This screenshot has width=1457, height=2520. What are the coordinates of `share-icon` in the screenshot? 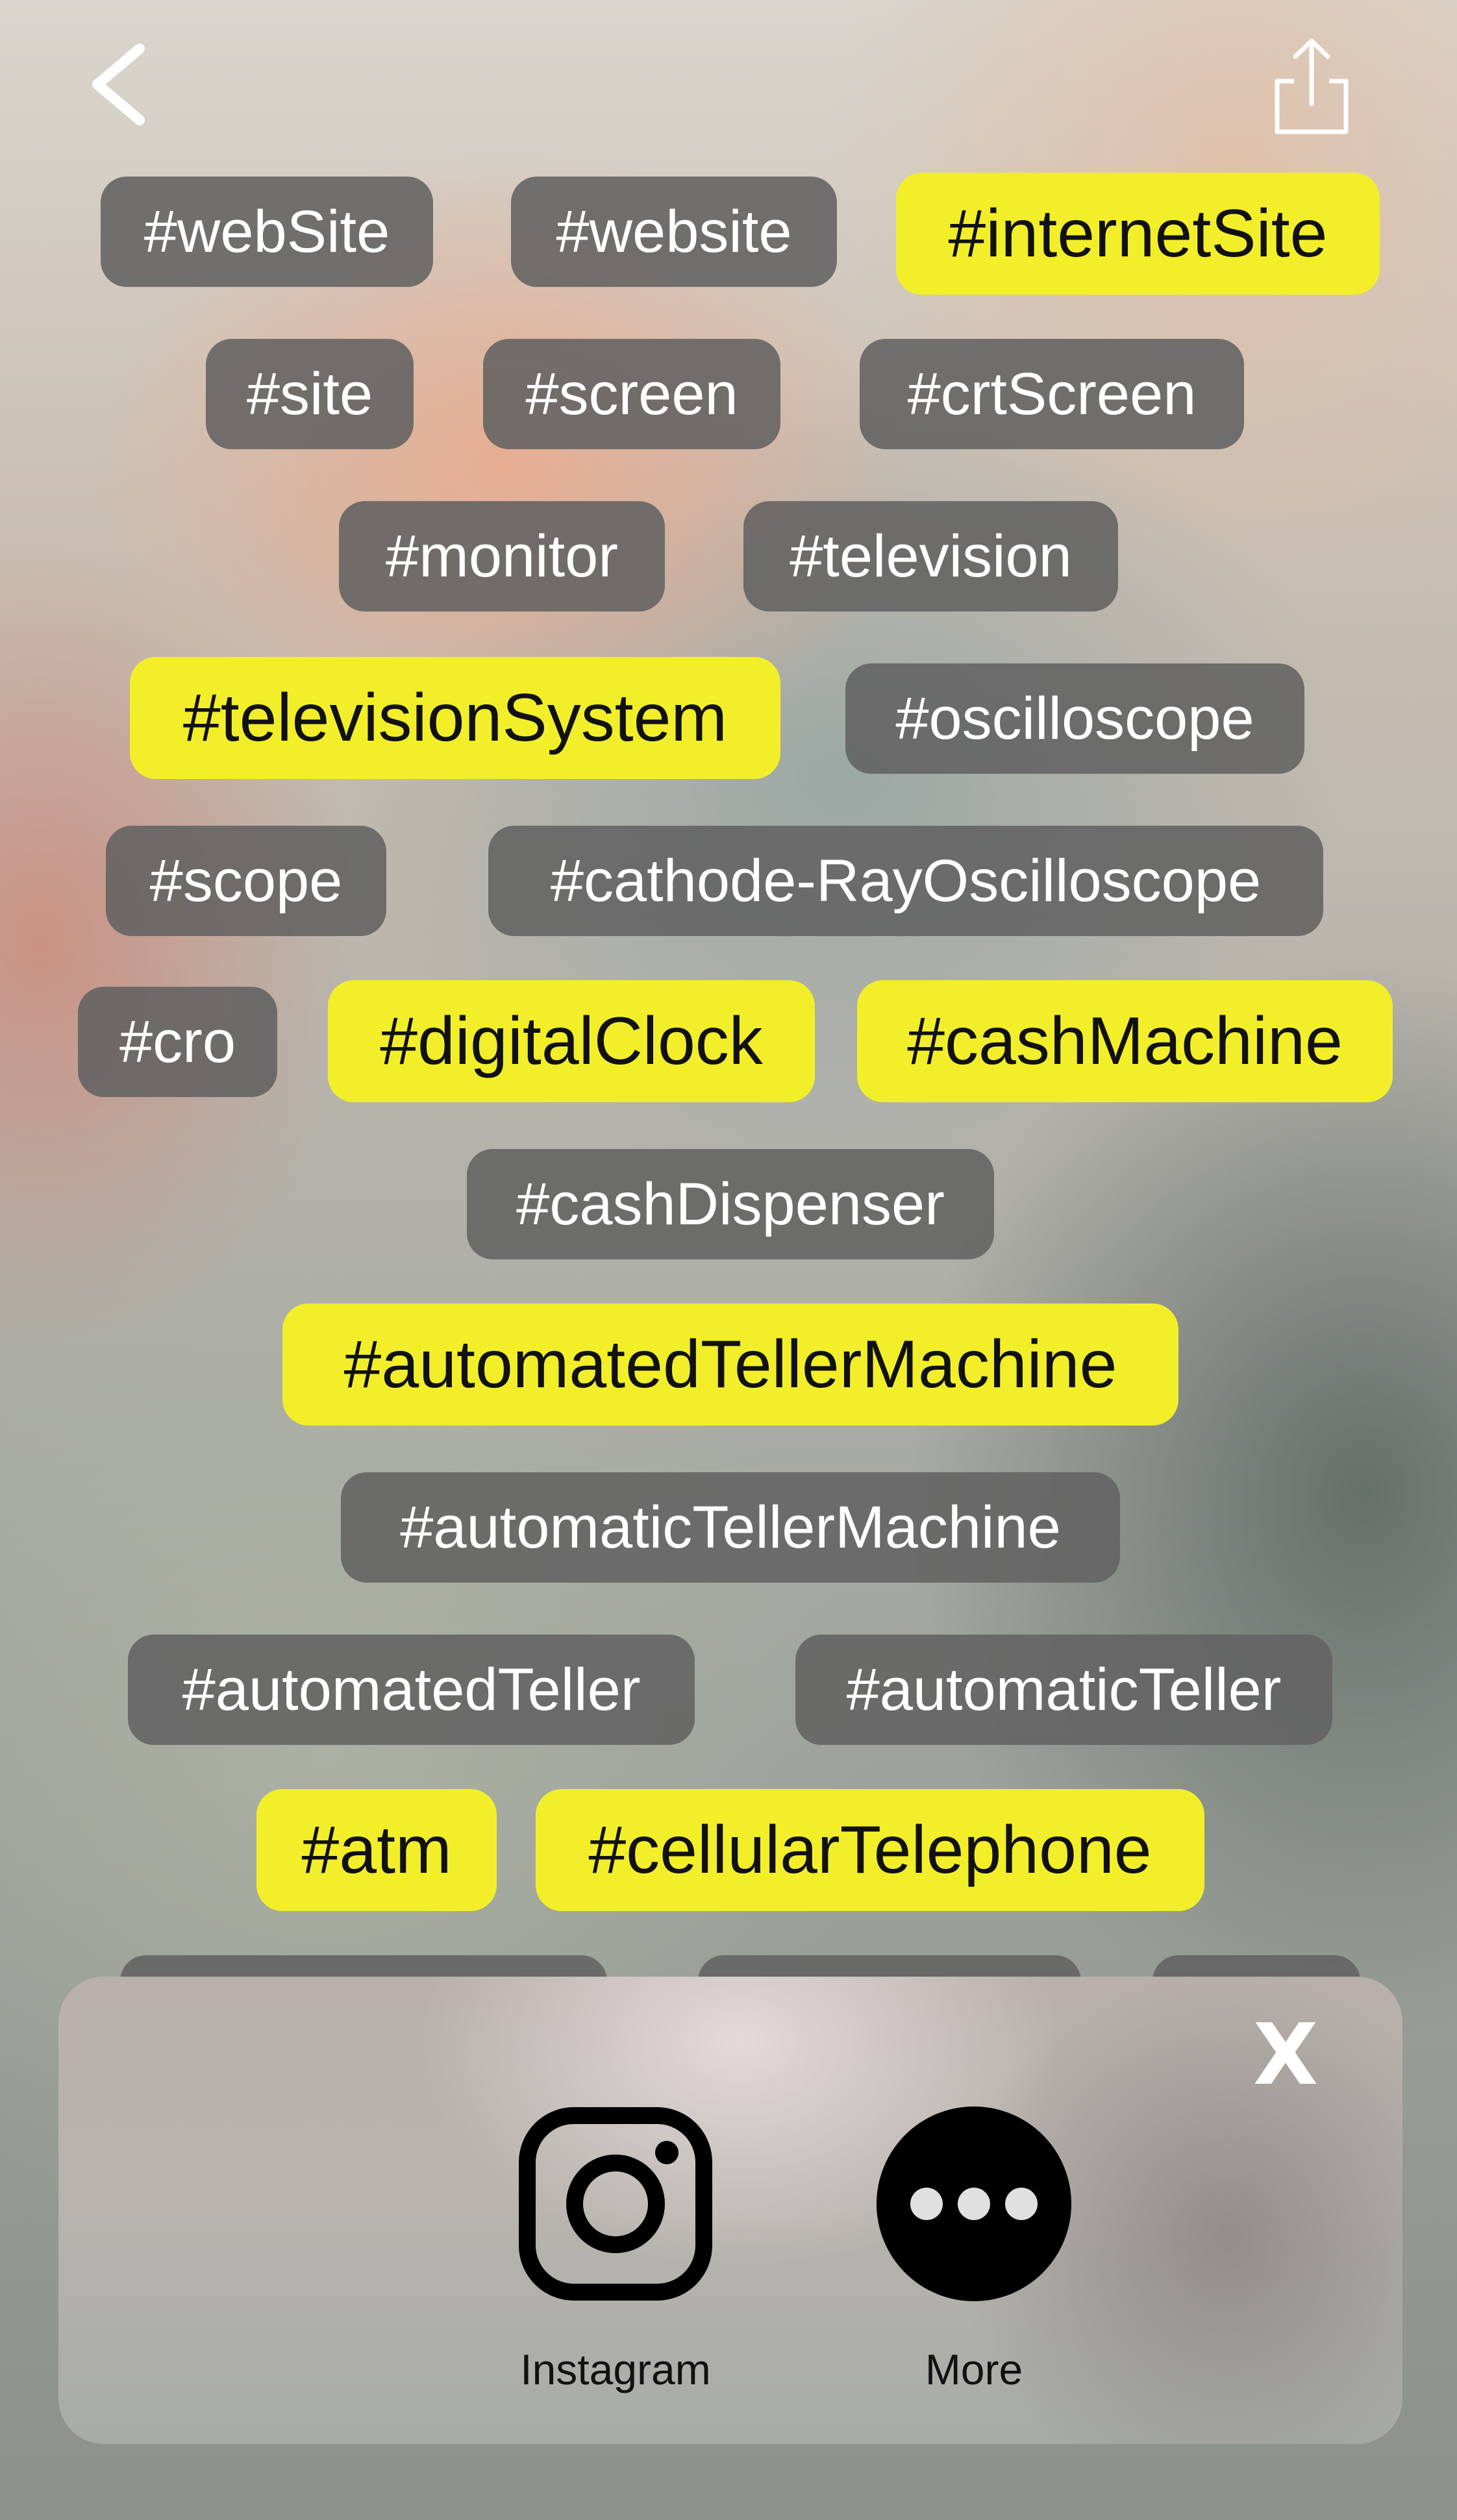 It's located at (1312, 86).